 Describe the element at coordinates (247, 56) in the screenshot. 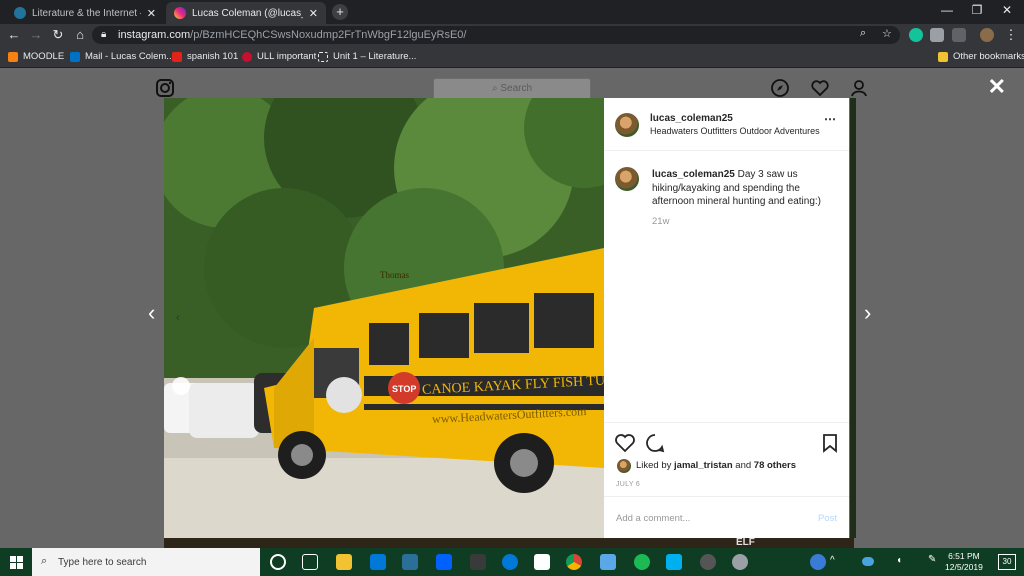

I see `ull-icon` at that location.